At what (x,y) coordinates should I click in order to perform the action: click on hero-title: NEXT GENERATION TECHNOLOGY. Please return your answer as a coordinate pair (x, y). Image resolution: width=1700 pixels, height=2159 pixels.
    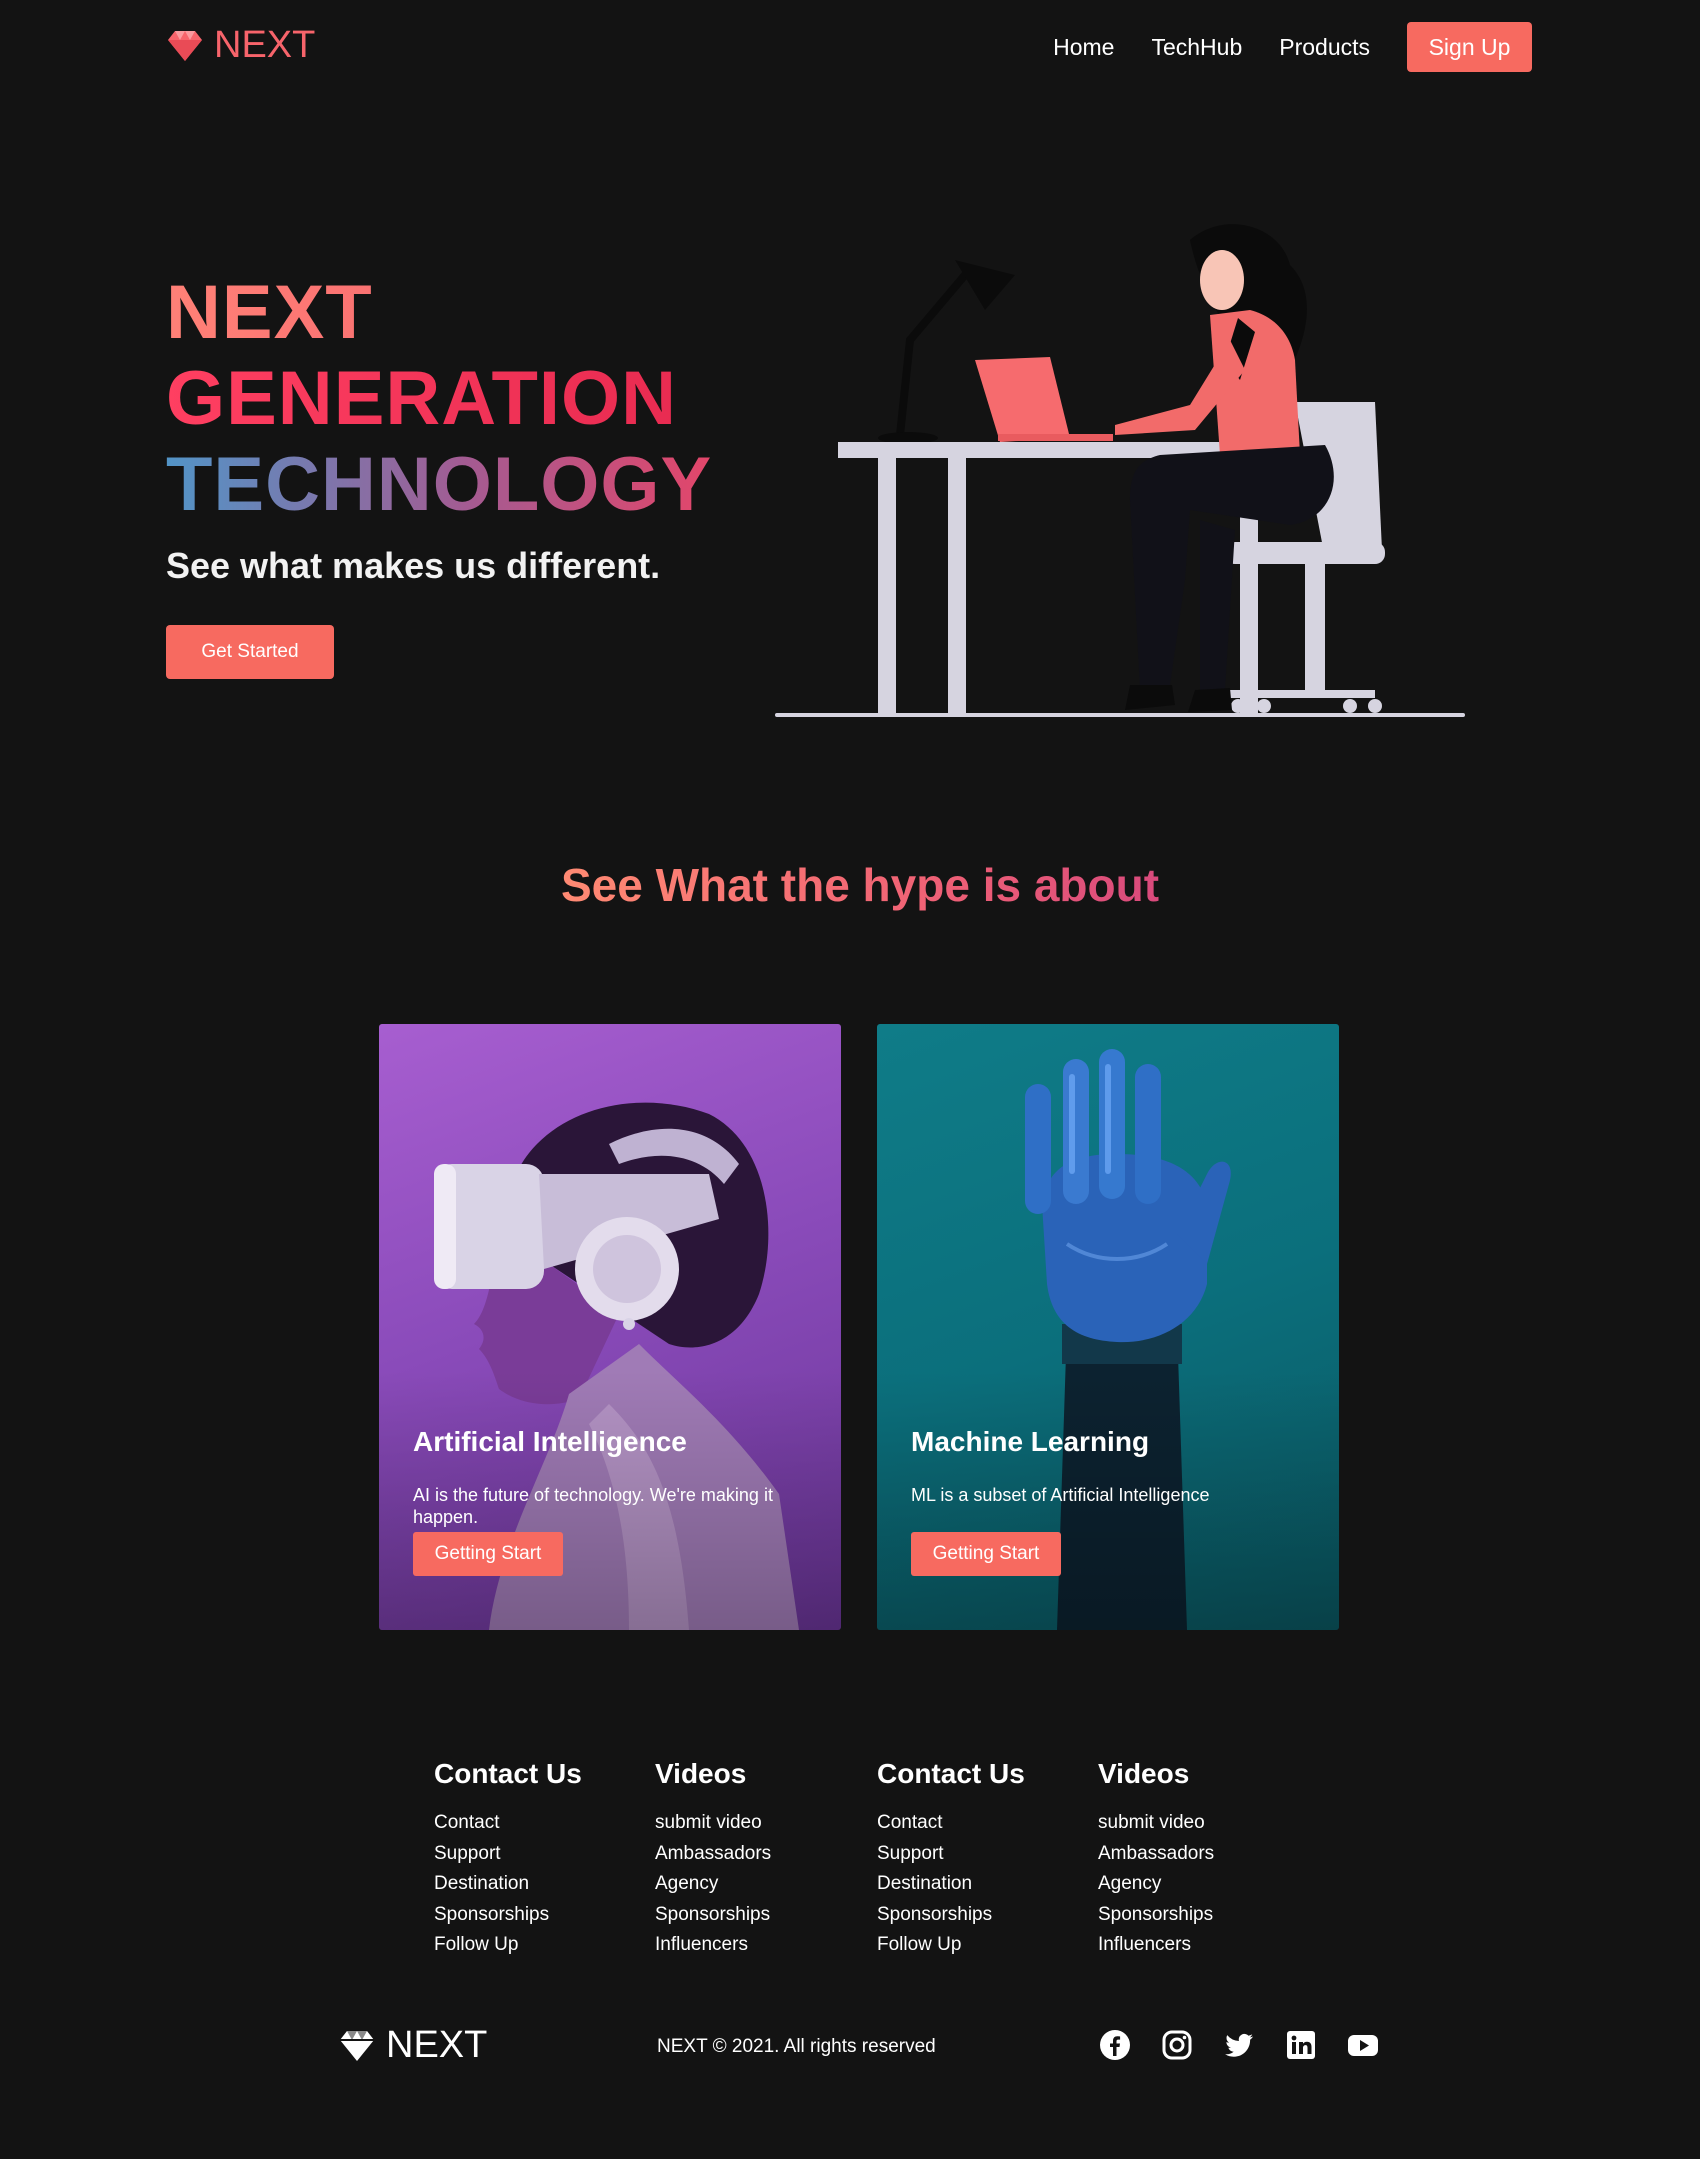
    Looking at the image, I should click on (439, 399).